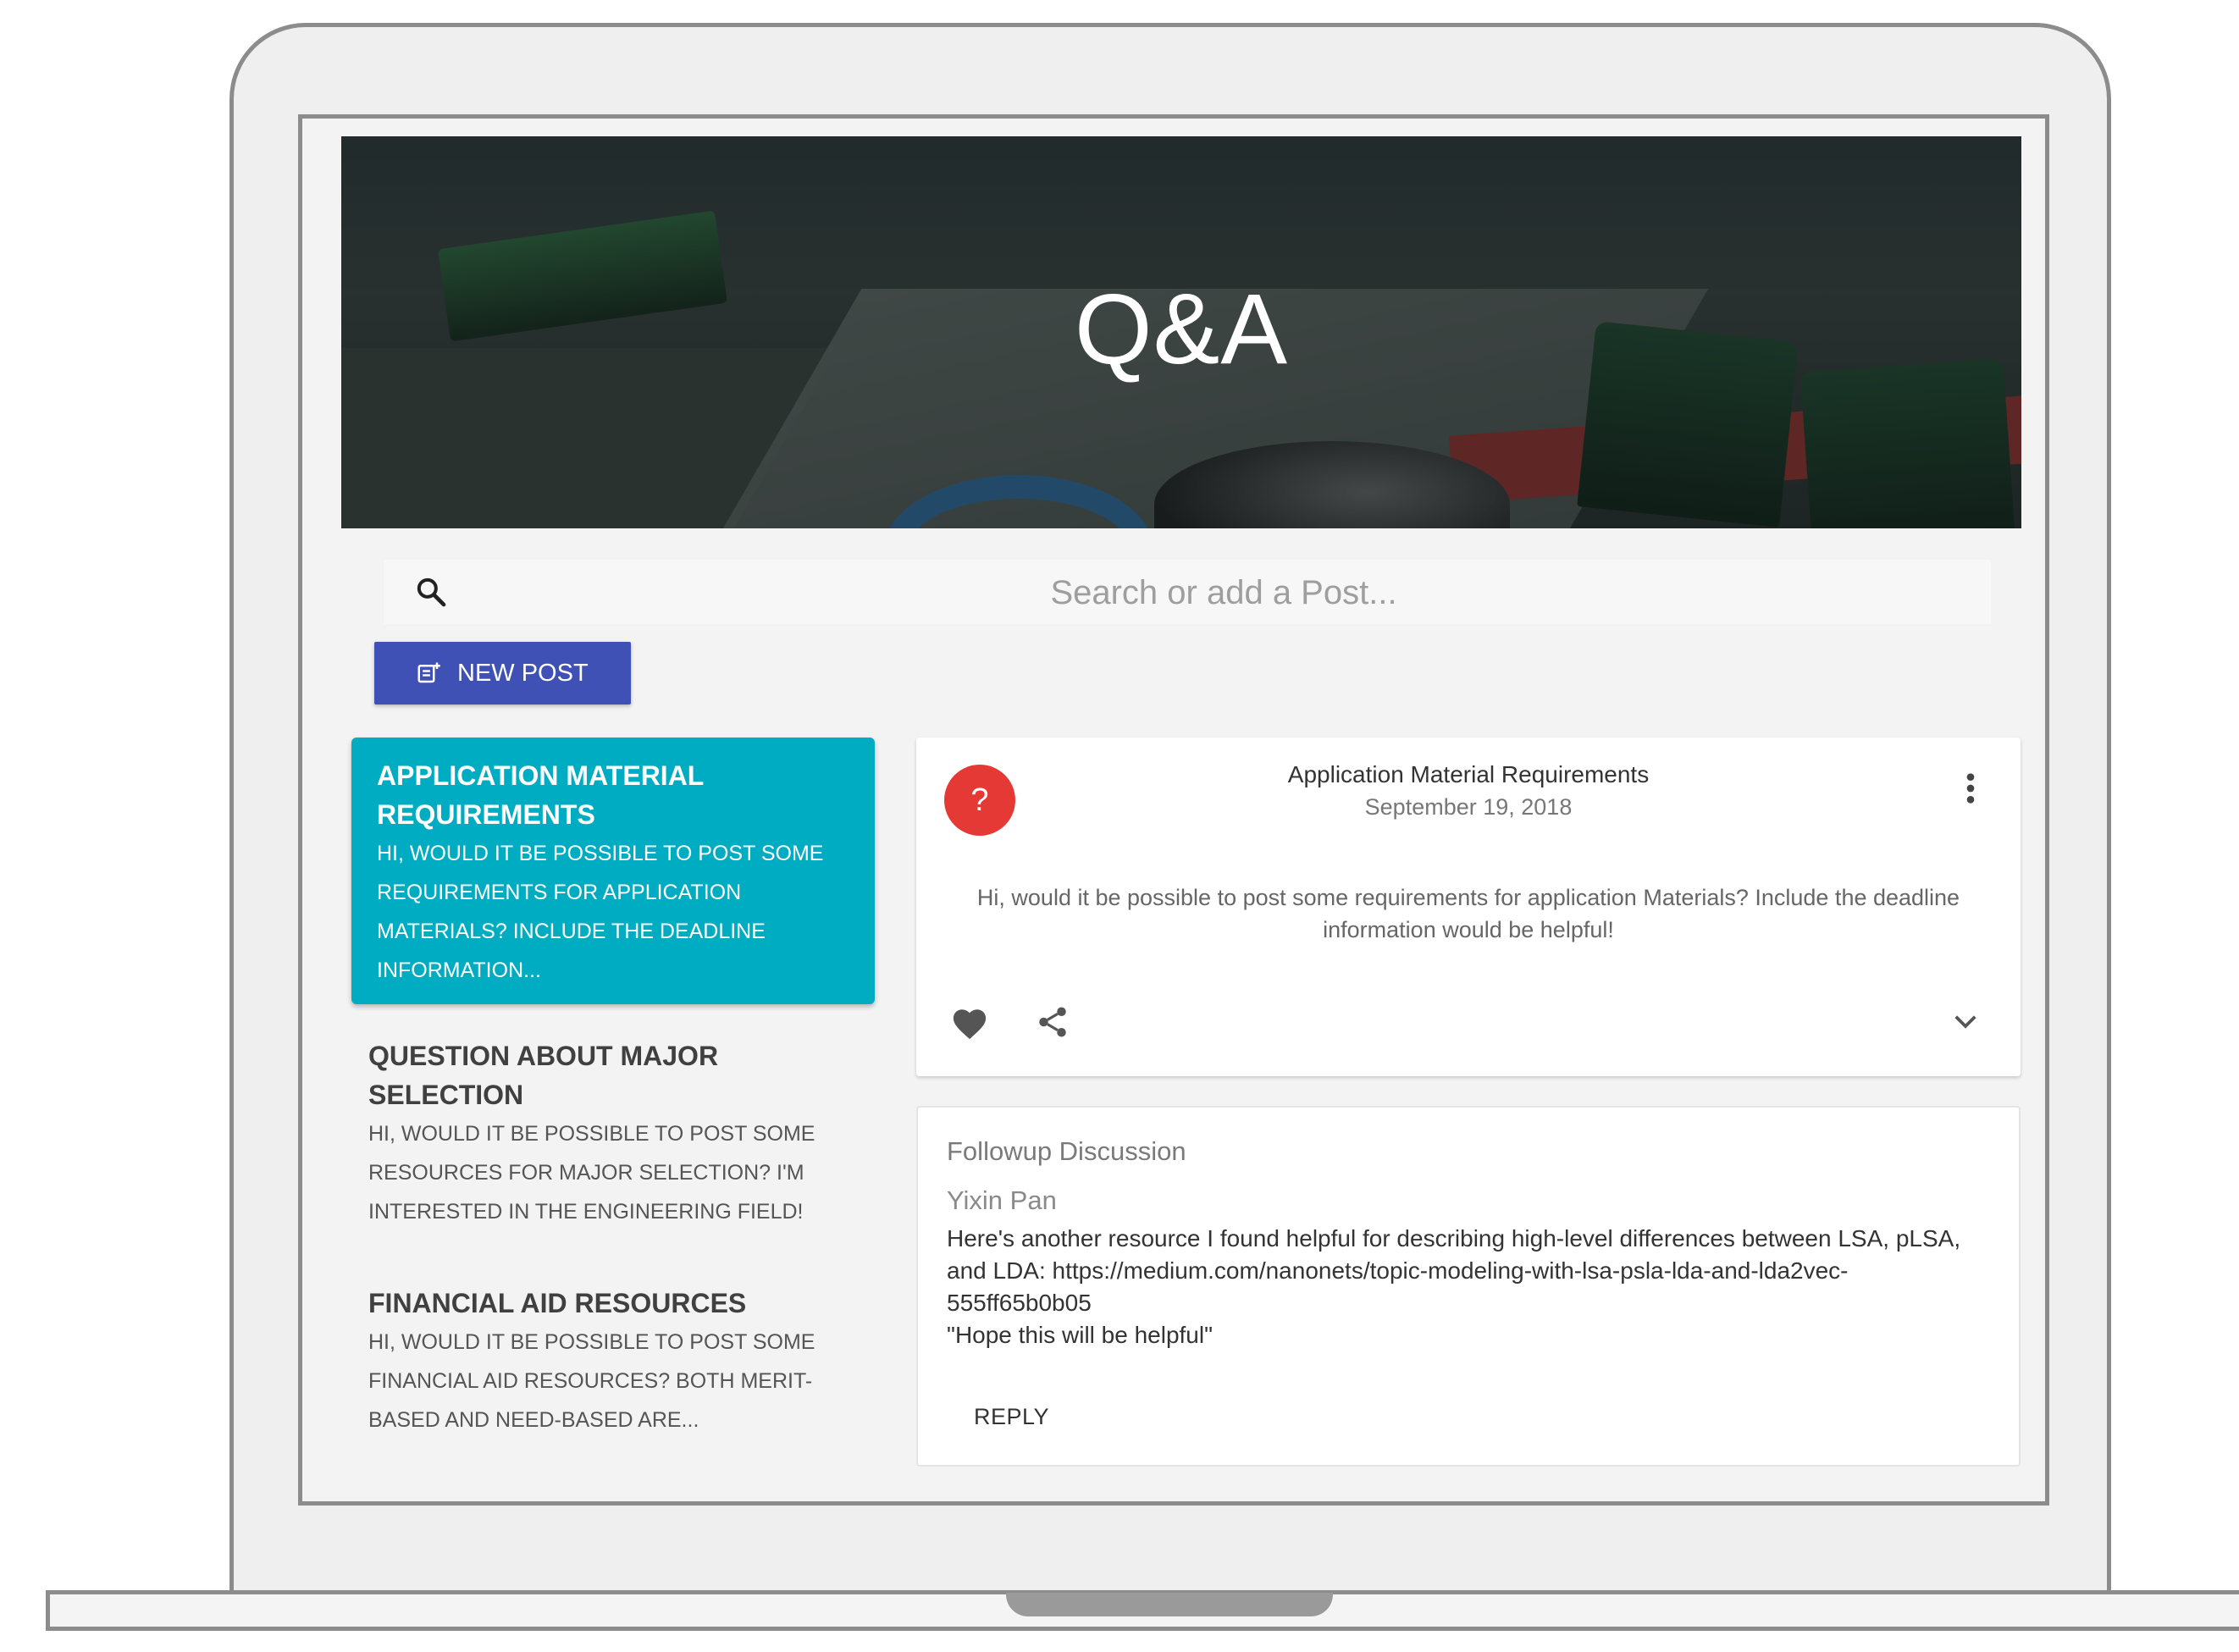 The image size is (2239, 1652). Describe the element at coordinates (1011, 1416) in the screenshot. I see `reply-button: REPLY` at that location.